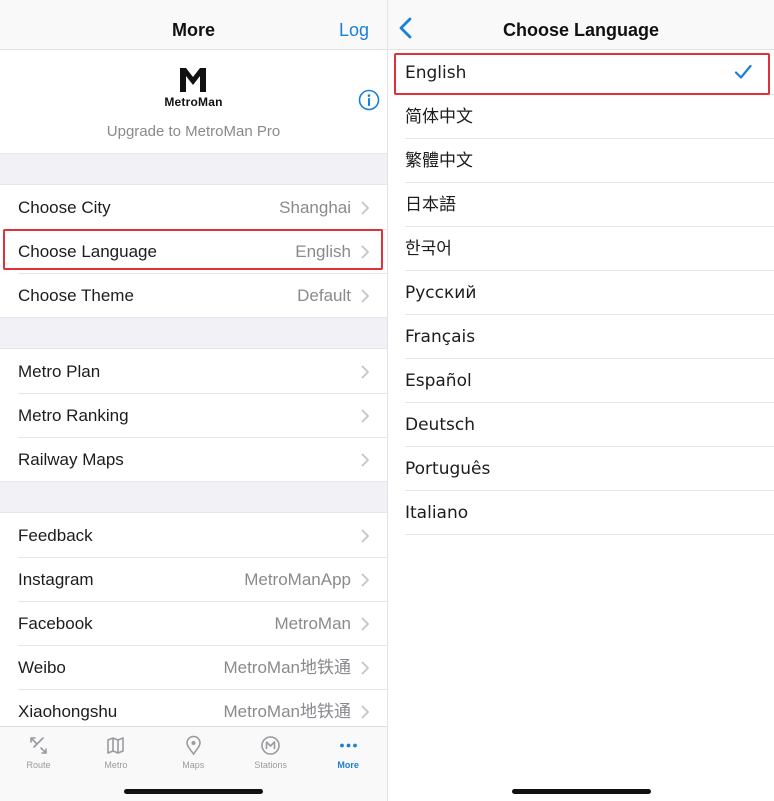 The height and width of the screenshot is (801, 774). Describe the element at coordinates (71, 459) in the screenshot. I see `row-label: Railway Maps` at that location.